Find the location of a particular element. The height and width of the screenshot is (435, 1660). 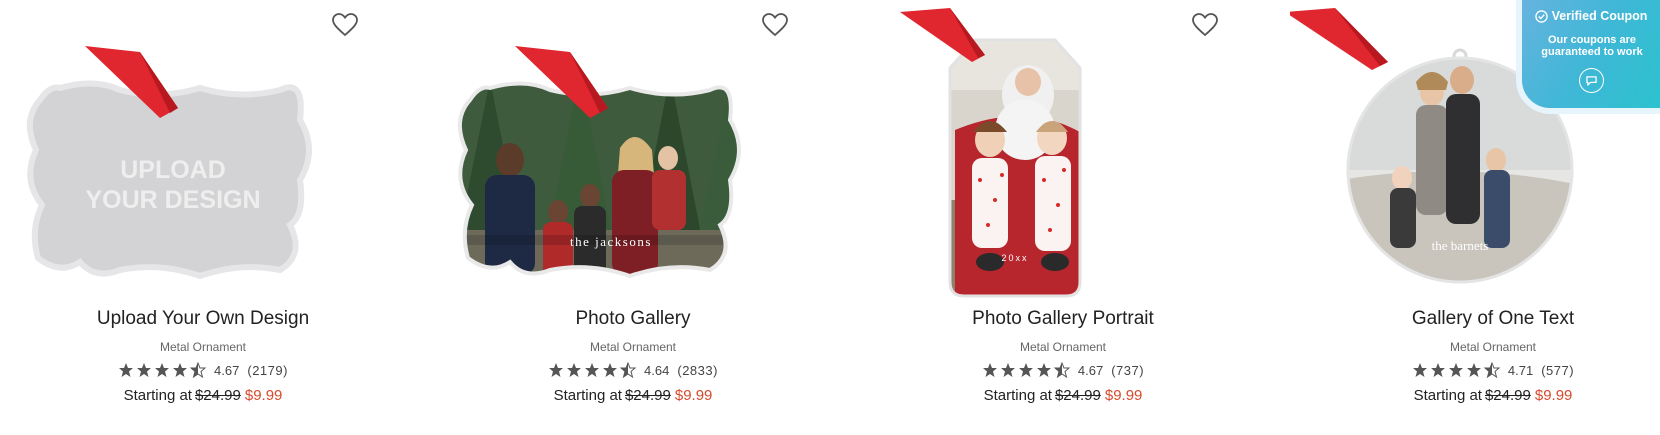

product-rating: 4.67 (737) is located at coordinates (1063, 370).